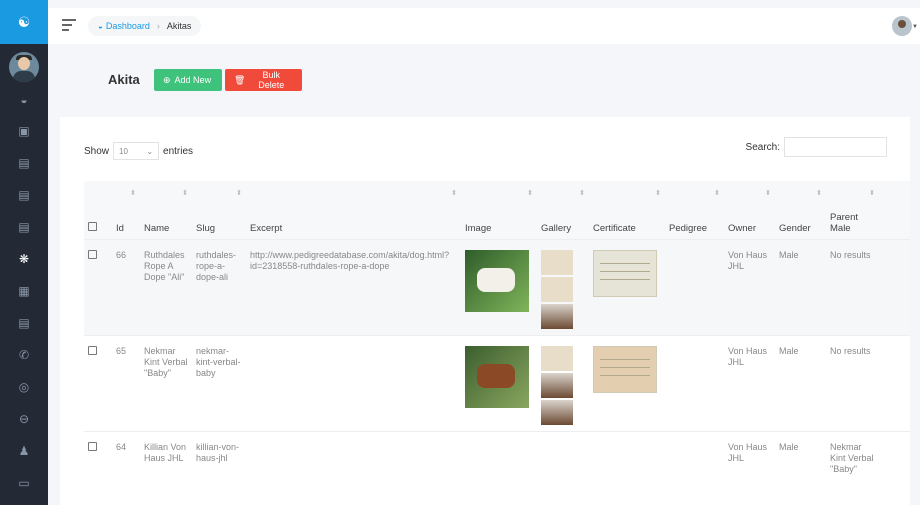  Describe the element at coordinates (835, 147) in the screenshot. I see `search-input` at that location.